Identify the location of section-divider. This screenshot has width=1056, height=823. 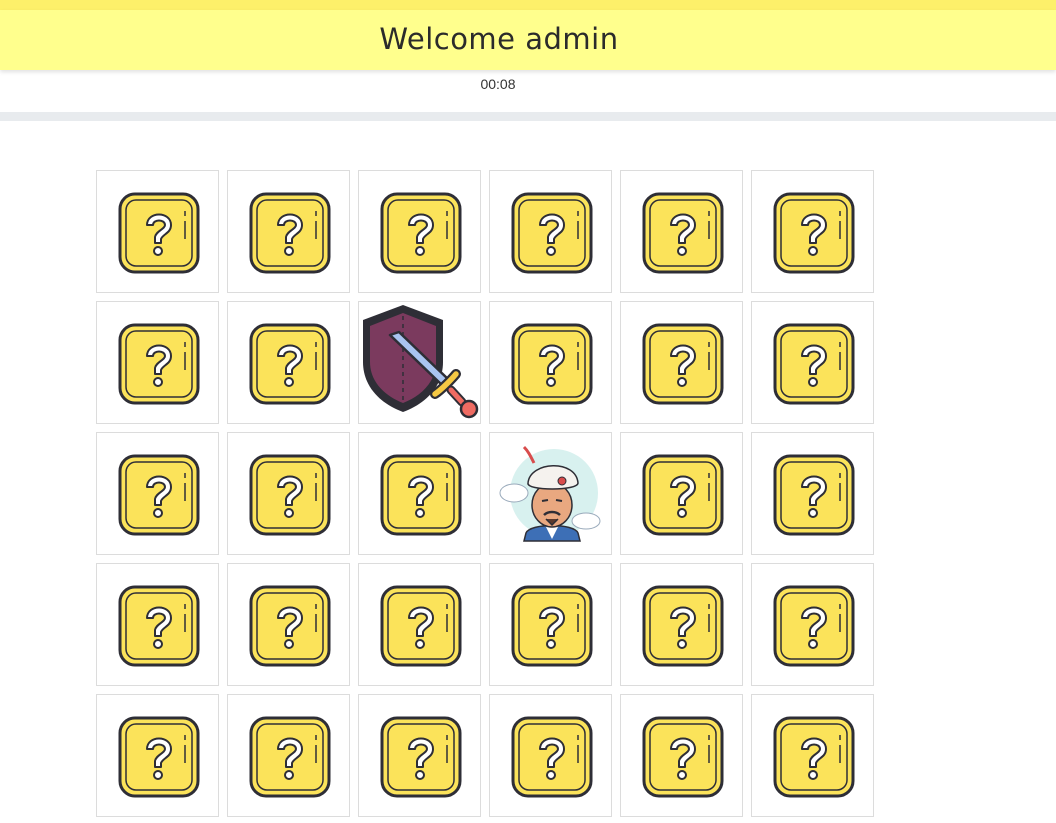
(528, 116).